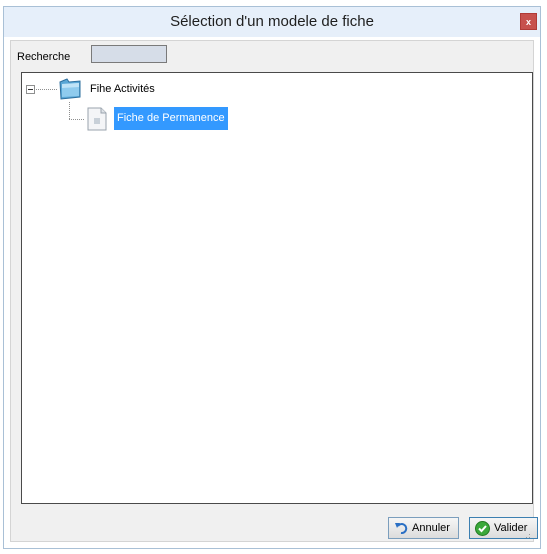 The height and width of the screenshot is (554, 547). Describe the element at coordinates (527, 535) in the screenshot. I see `resize-grip-icon` at that location.